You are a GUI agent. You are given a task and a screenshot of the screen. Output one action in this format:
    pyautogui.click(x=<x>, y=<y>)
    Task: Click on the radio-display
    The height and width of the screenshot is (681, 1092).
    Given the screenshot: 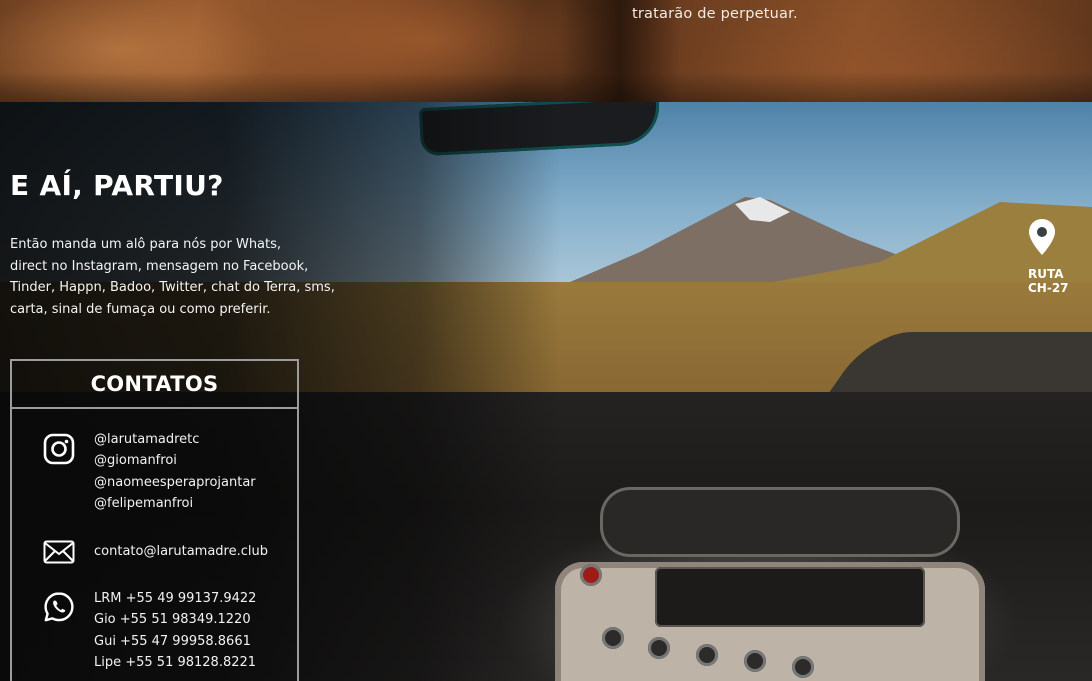 What is the action you would take?
    pyautogui.click(x=790, y=597)
    